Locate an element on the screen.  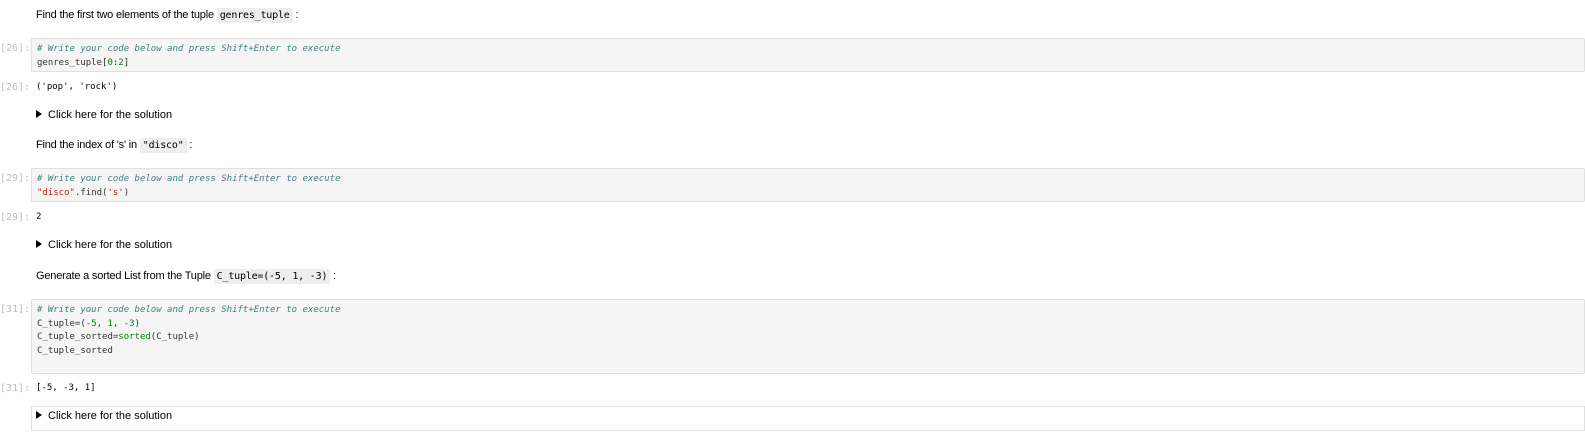
markdown-prompt-2: Find the index of 's' in "disco" : is located at coordinates (114, 145).